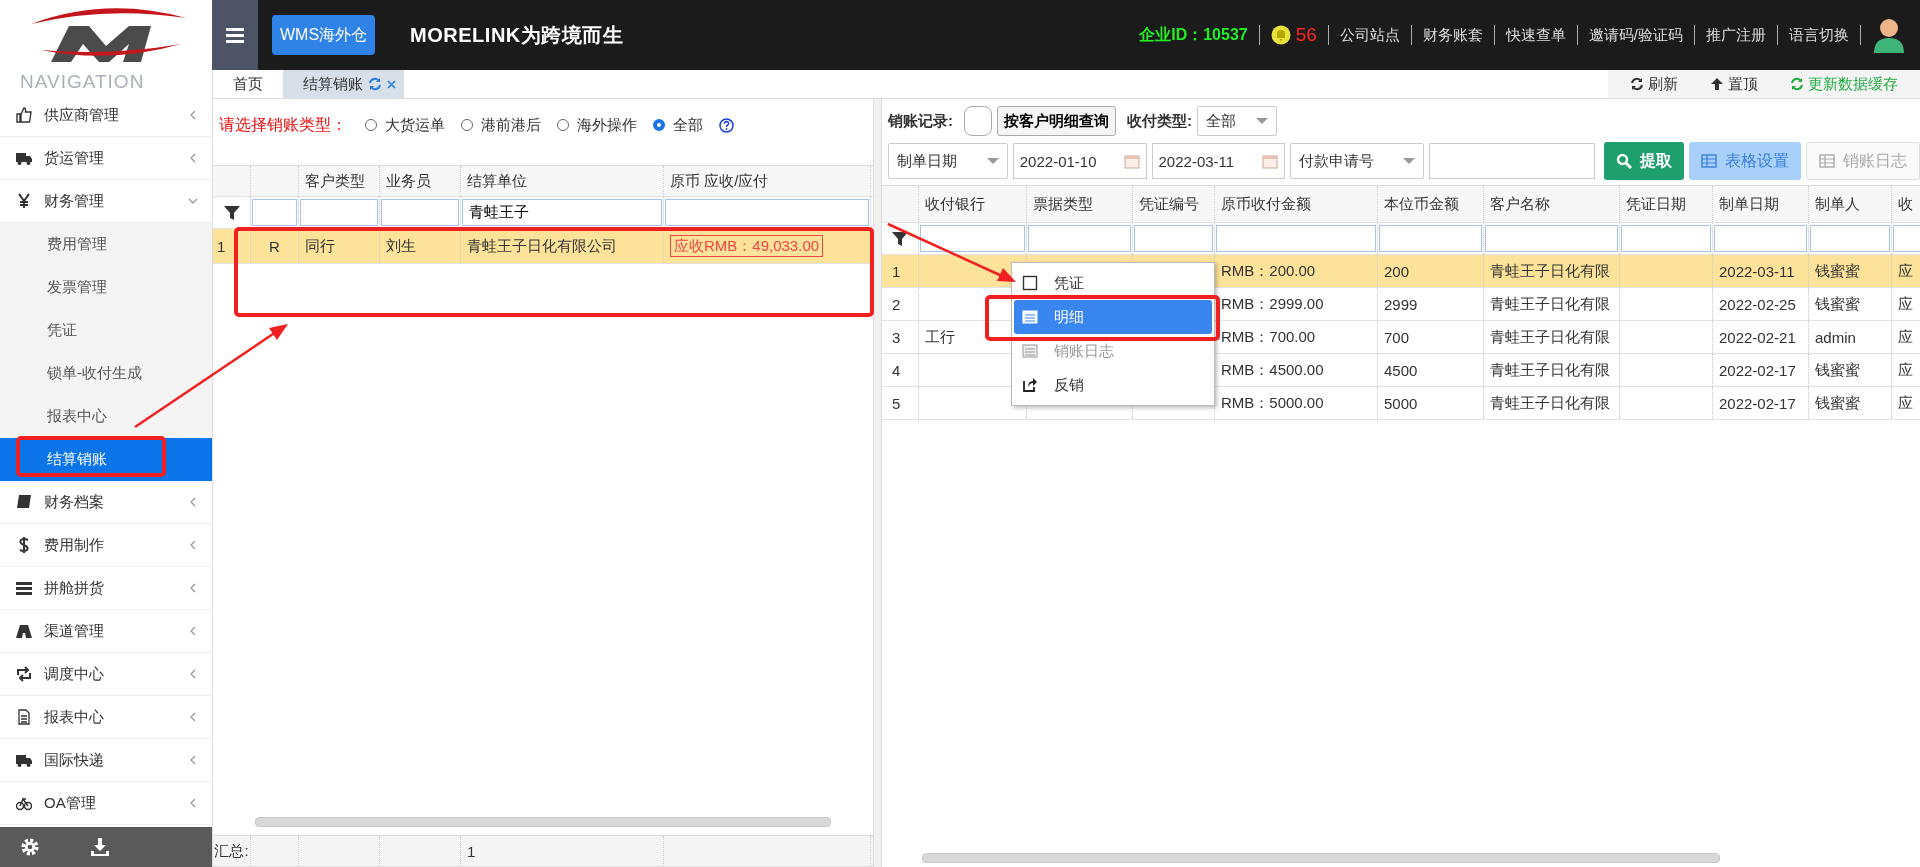  What do you see at coordinates (1218, 161) in the screenshot?
I see `date-field: 2022-03-11` at bounding box center [1218, 161].